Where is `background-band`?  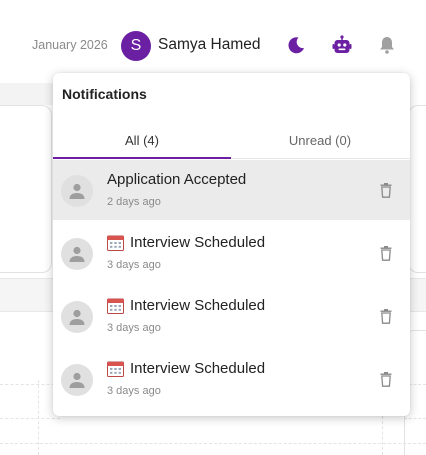
background-band is located at coordinates (418, 295).